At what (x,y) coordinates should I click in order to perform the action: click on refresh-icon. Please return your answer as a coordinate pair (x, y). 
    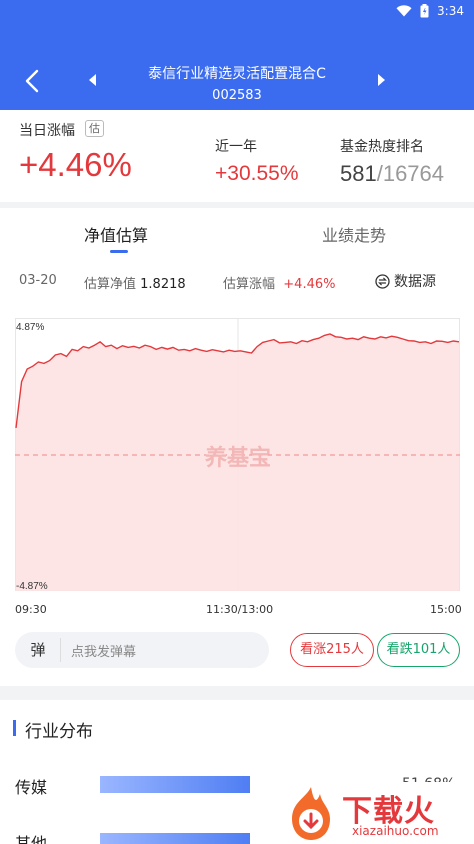
    Looking at the image, I should click on (382, 281).